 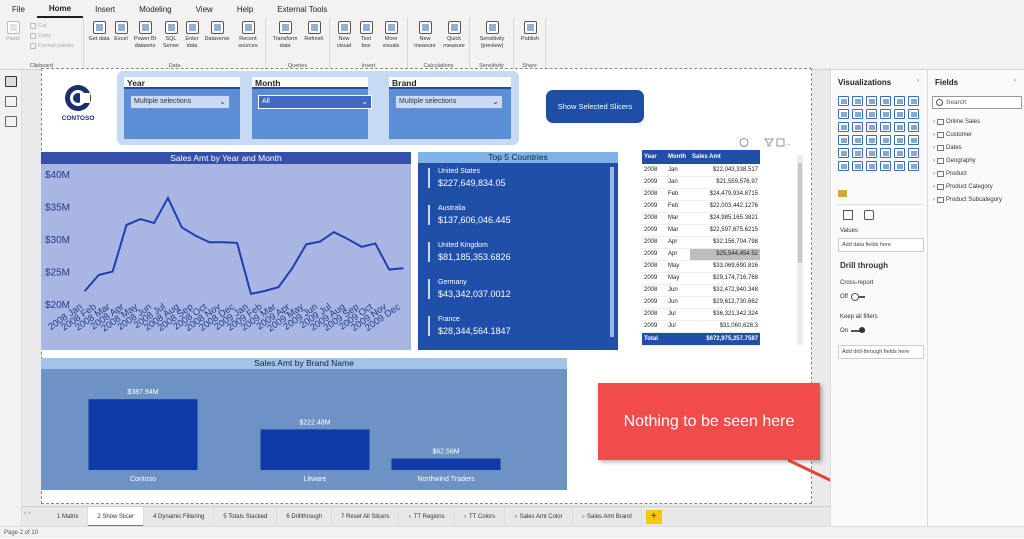 What do you see at coordinates (99, 32) in the screenshot?
I see `get-data-button: Get data` at bounding box center [99, 32].